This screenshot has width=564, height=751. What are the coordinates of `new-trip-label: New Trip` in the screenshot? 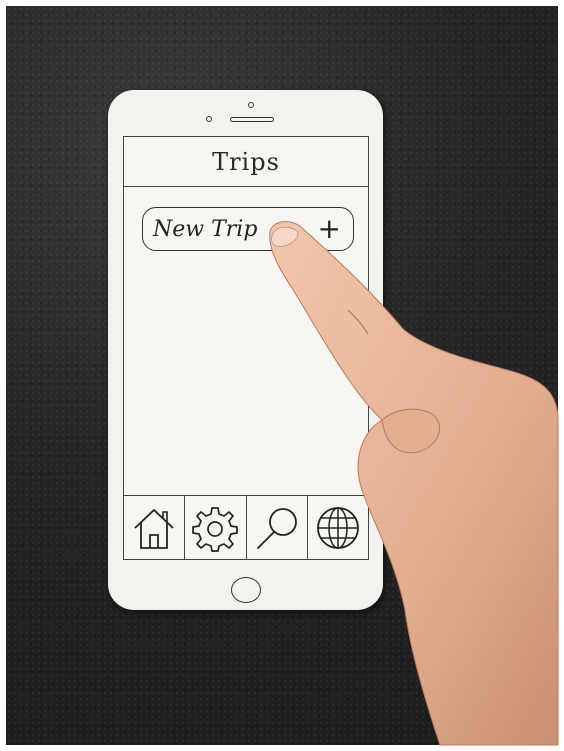 It's located at (205, 229).